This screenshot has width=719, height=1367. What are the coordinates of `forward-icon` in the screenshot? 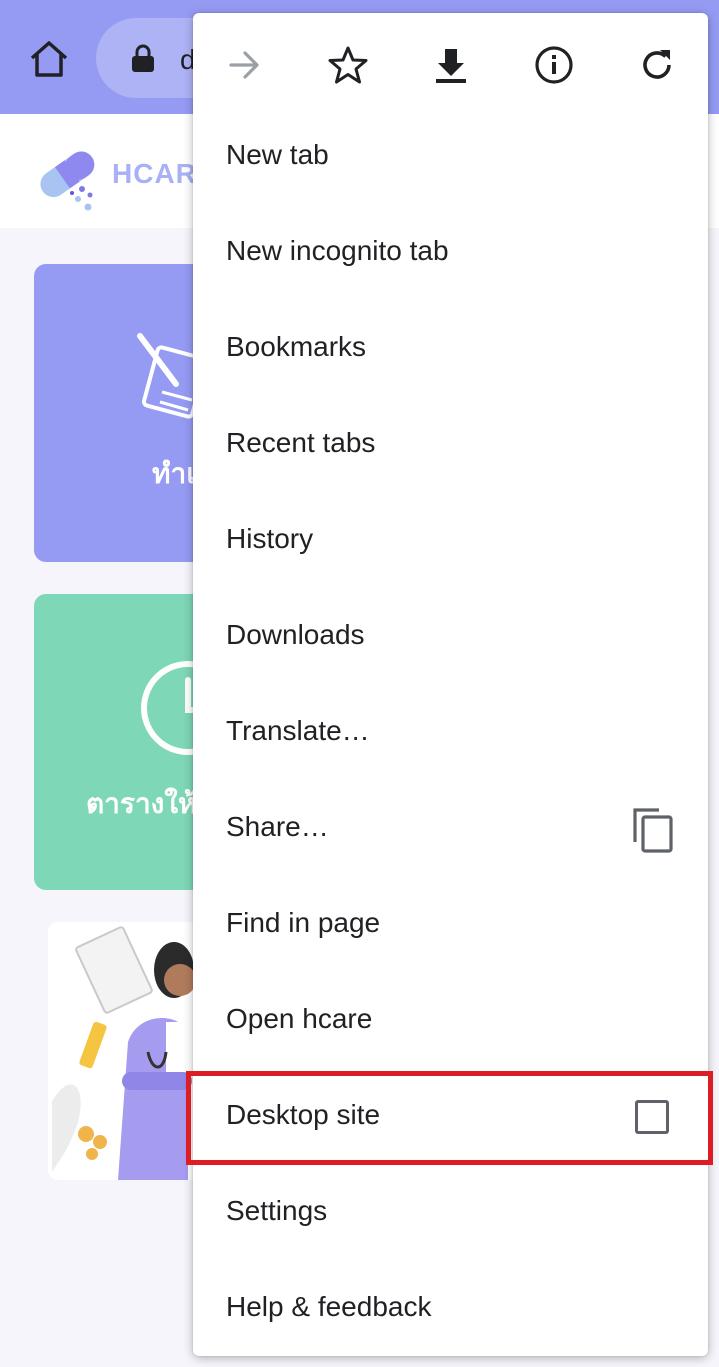 It's located at (245, 65).